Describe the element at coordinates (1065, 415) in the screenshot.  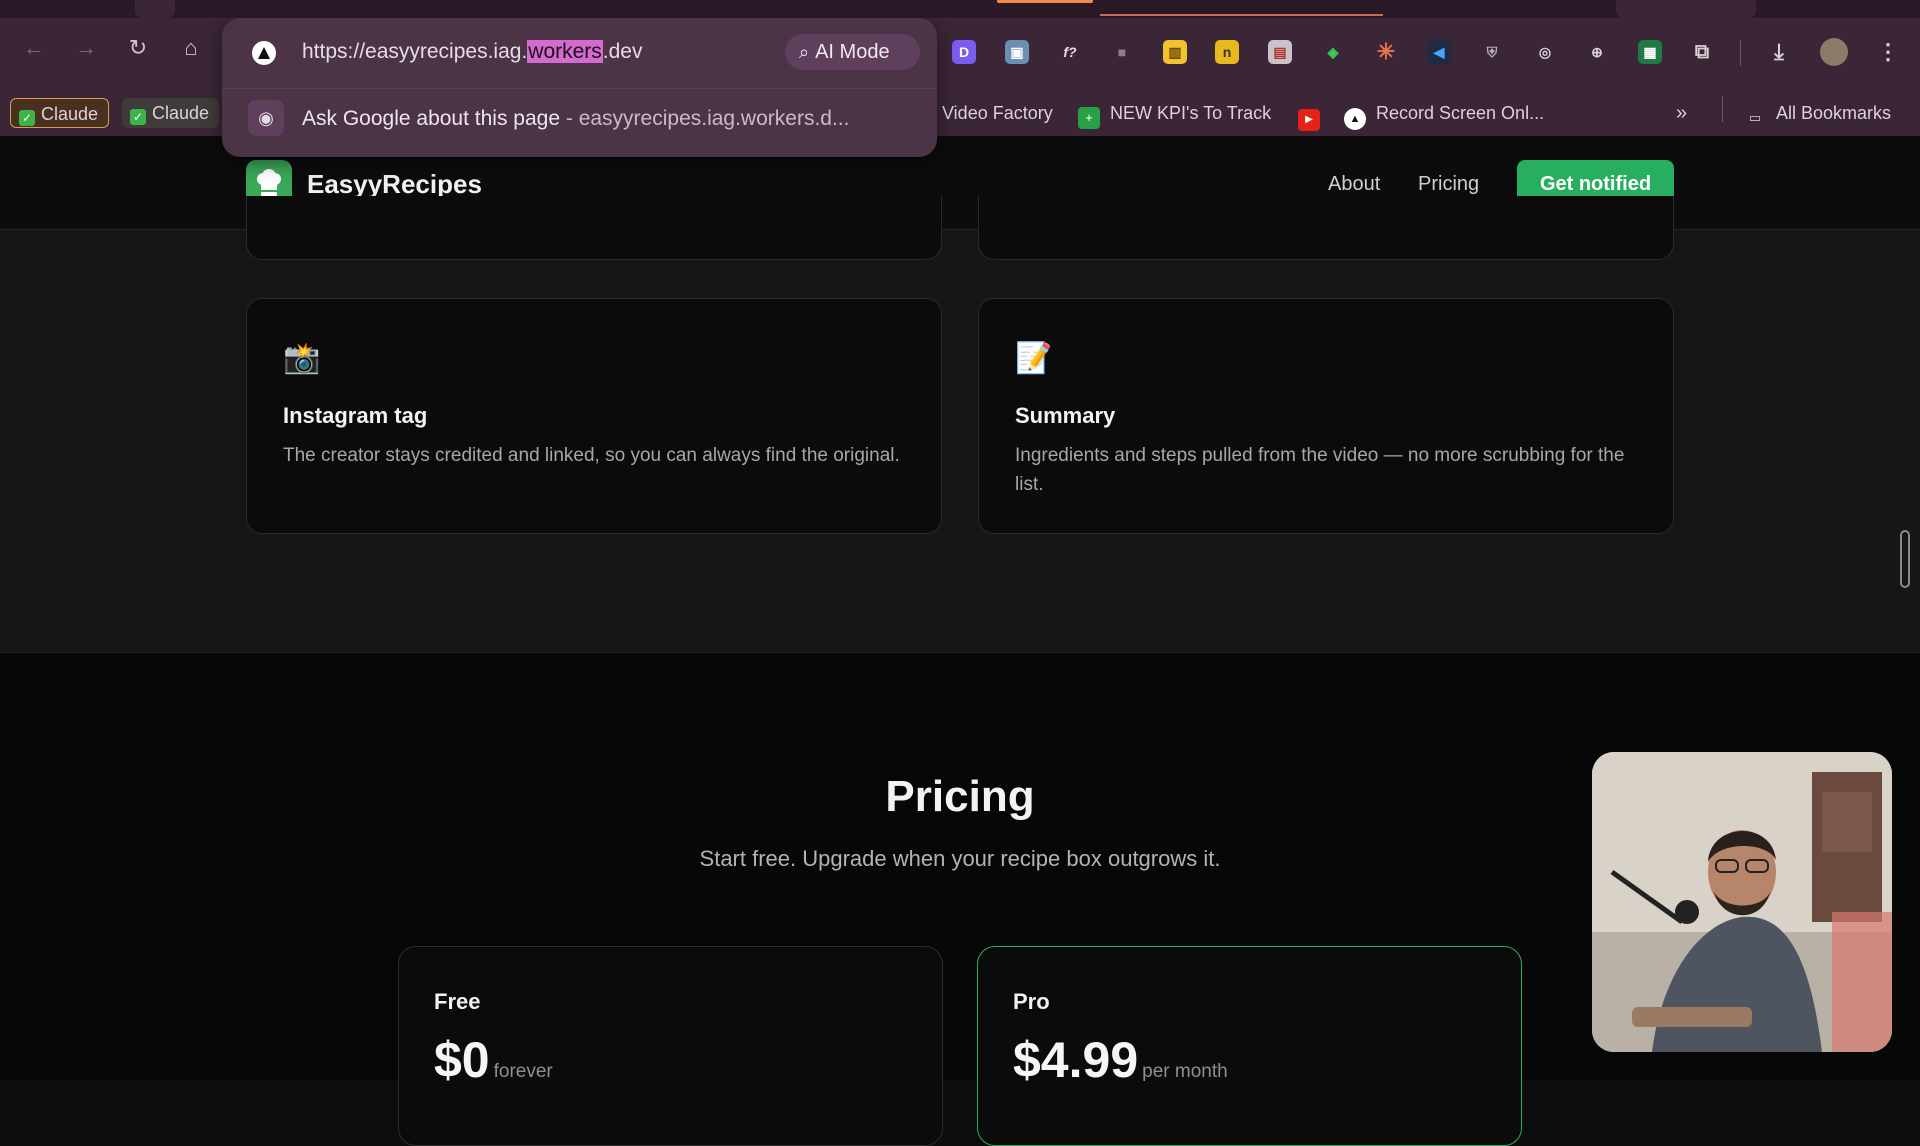
I see `feature-title: Summary` at that location.